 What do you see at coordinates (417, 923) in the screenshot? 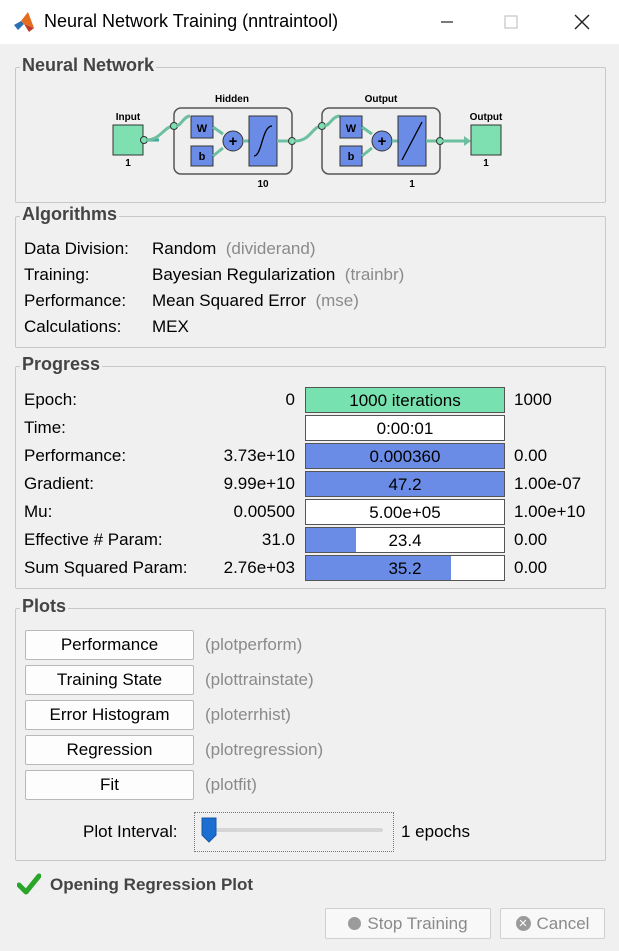
I see `stop-training-label: Stop Training` at bounding box center [417, 923].